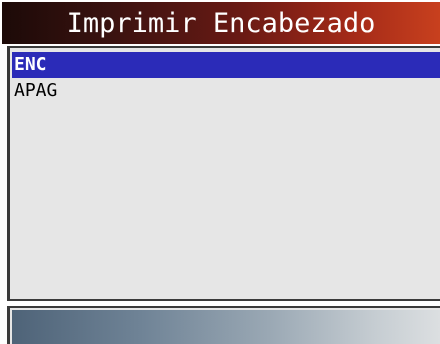 This screenshot has width=440, height=344. I want to click on option-list-items: ENC APAG, so click(226, 78).